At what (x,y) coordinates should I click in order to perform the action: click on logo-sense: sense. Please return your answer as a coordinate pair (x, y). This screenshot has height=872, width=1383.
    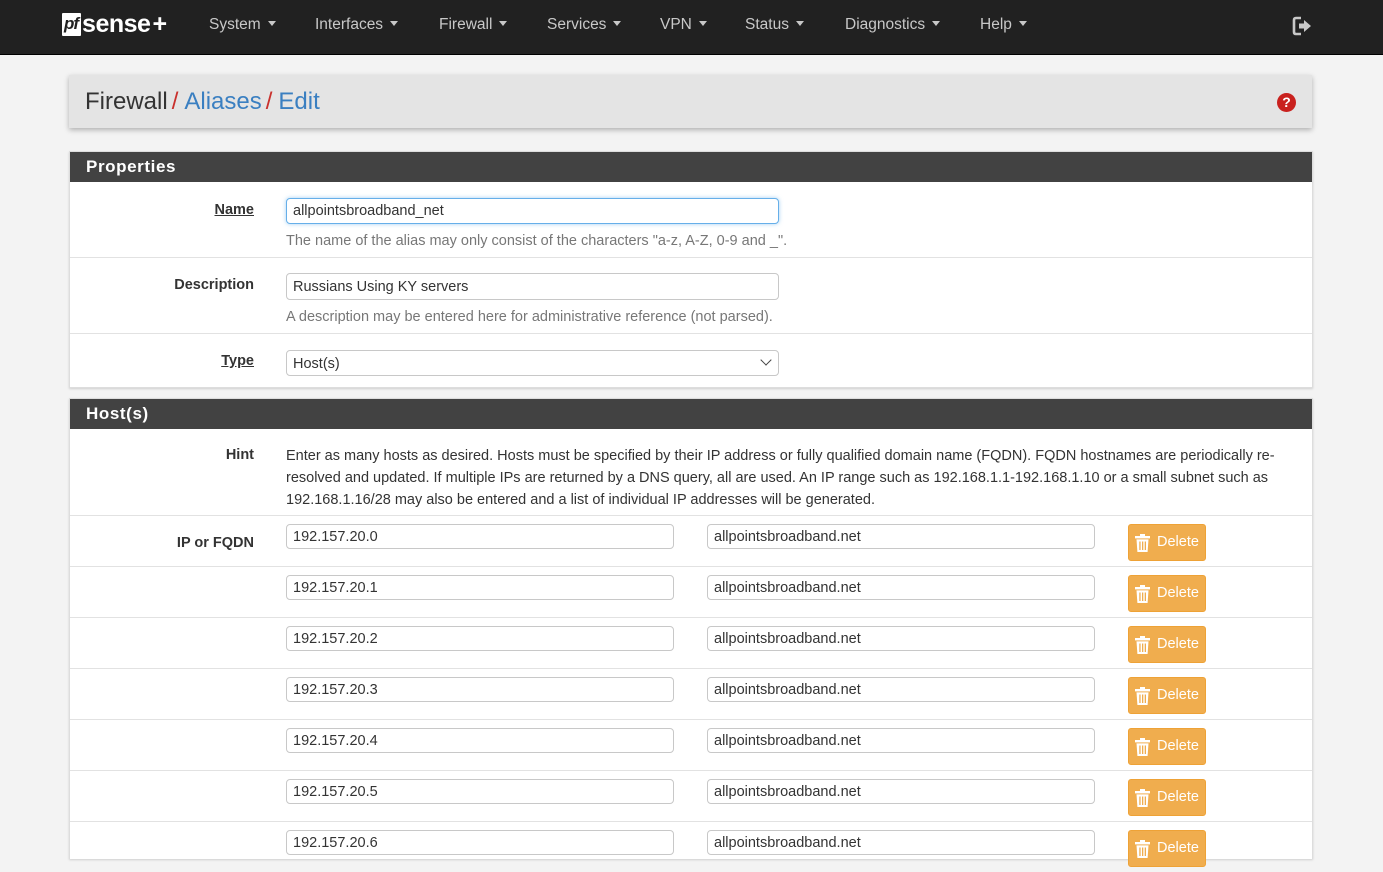
    Looking at the image, I should click on (116, 24).